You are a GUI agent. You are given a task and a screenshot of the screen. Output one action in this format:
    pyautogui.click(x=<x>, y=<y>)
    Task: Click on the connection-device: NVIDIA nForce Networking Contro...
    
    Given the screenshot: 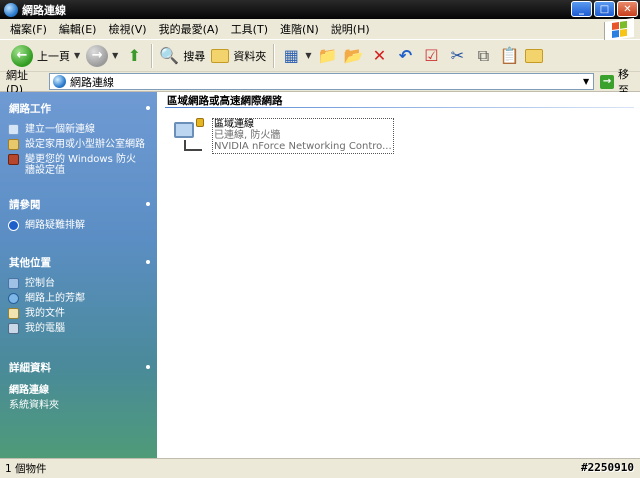 What is the action you would take?
    pyautogui.click(x=303, y=146)
    